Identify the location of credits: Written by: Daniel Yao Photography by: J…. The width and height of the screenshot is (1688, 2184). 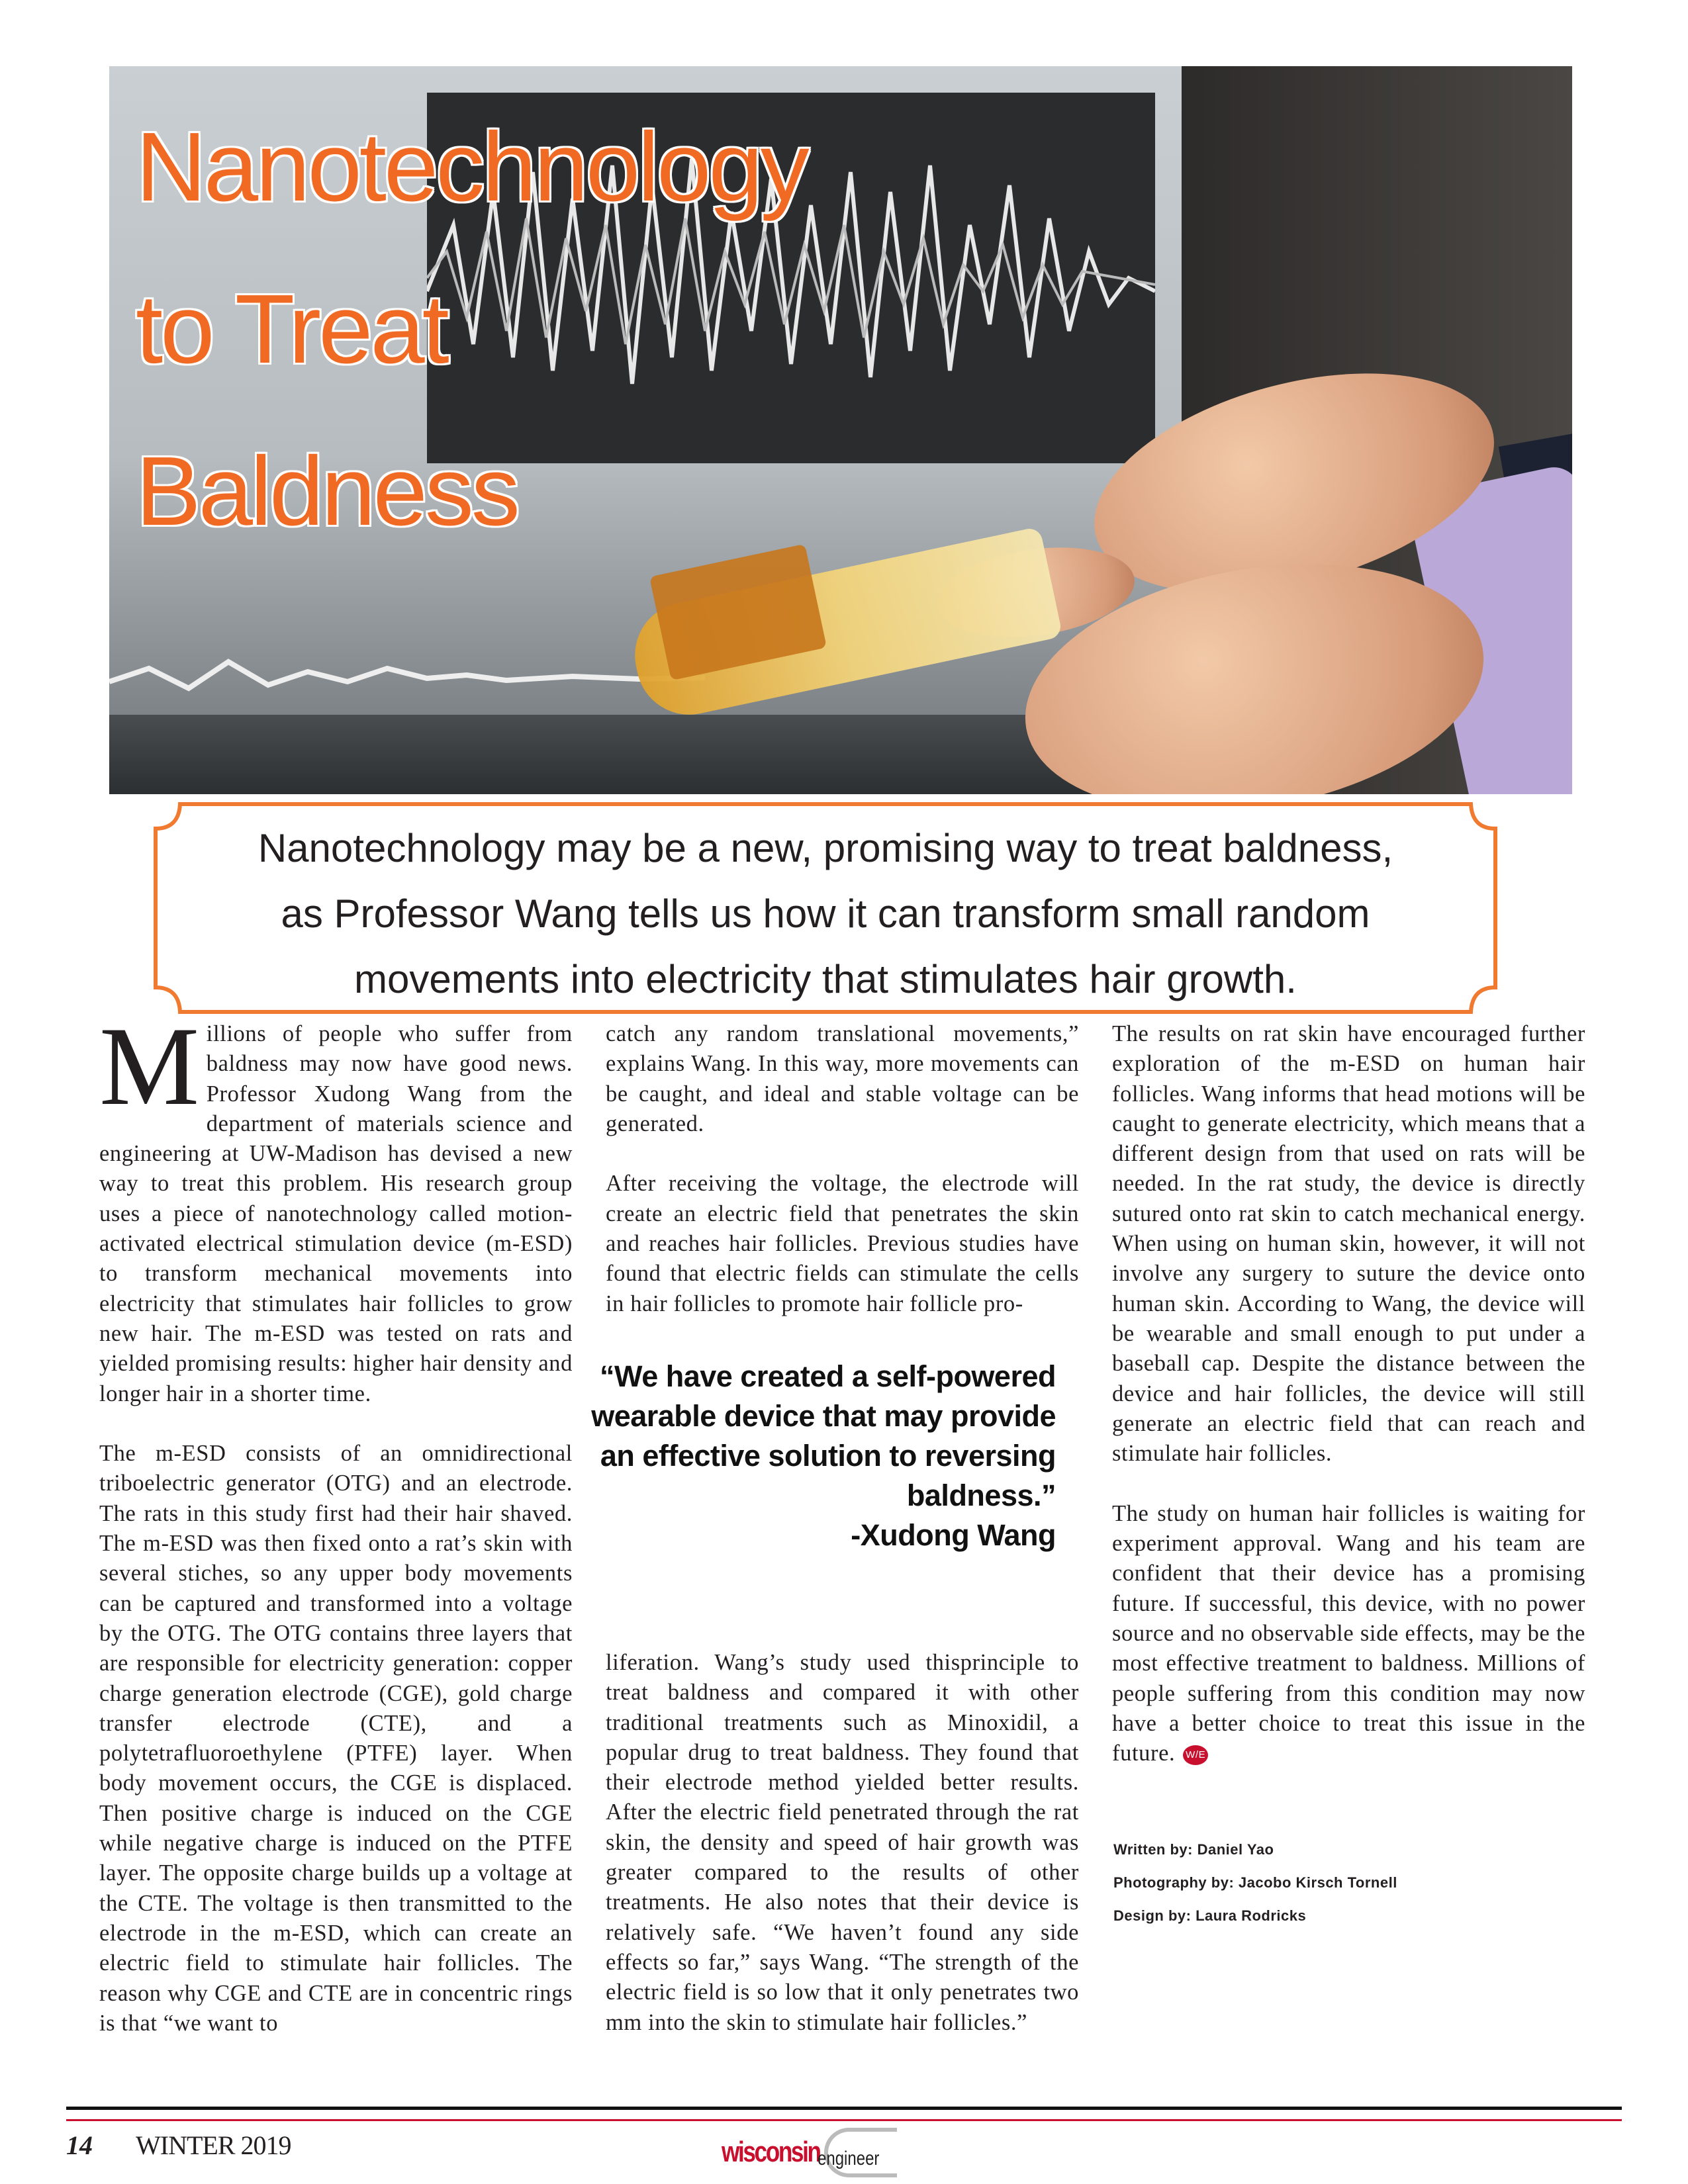
(1255, 1883).